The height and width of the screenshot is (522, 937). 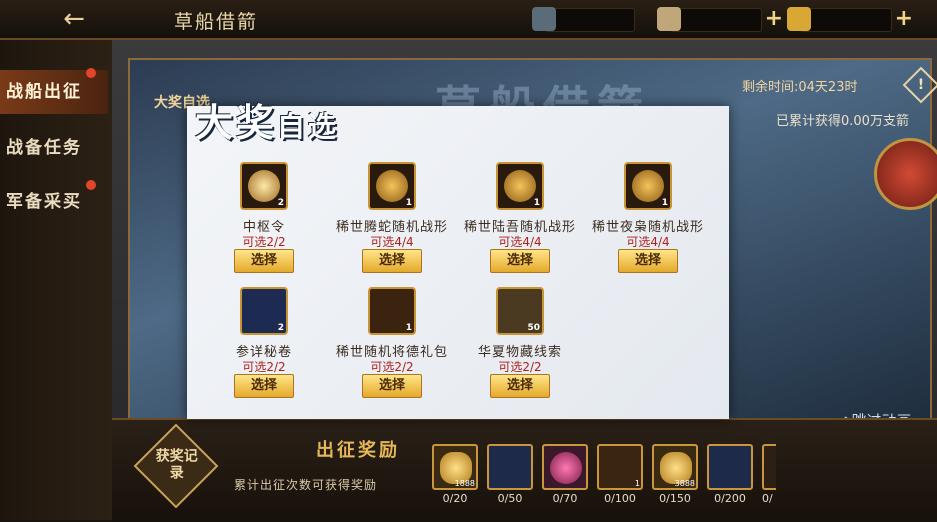 I want to click on reward-item: 3888 0/150, so click(x=675, y=474).